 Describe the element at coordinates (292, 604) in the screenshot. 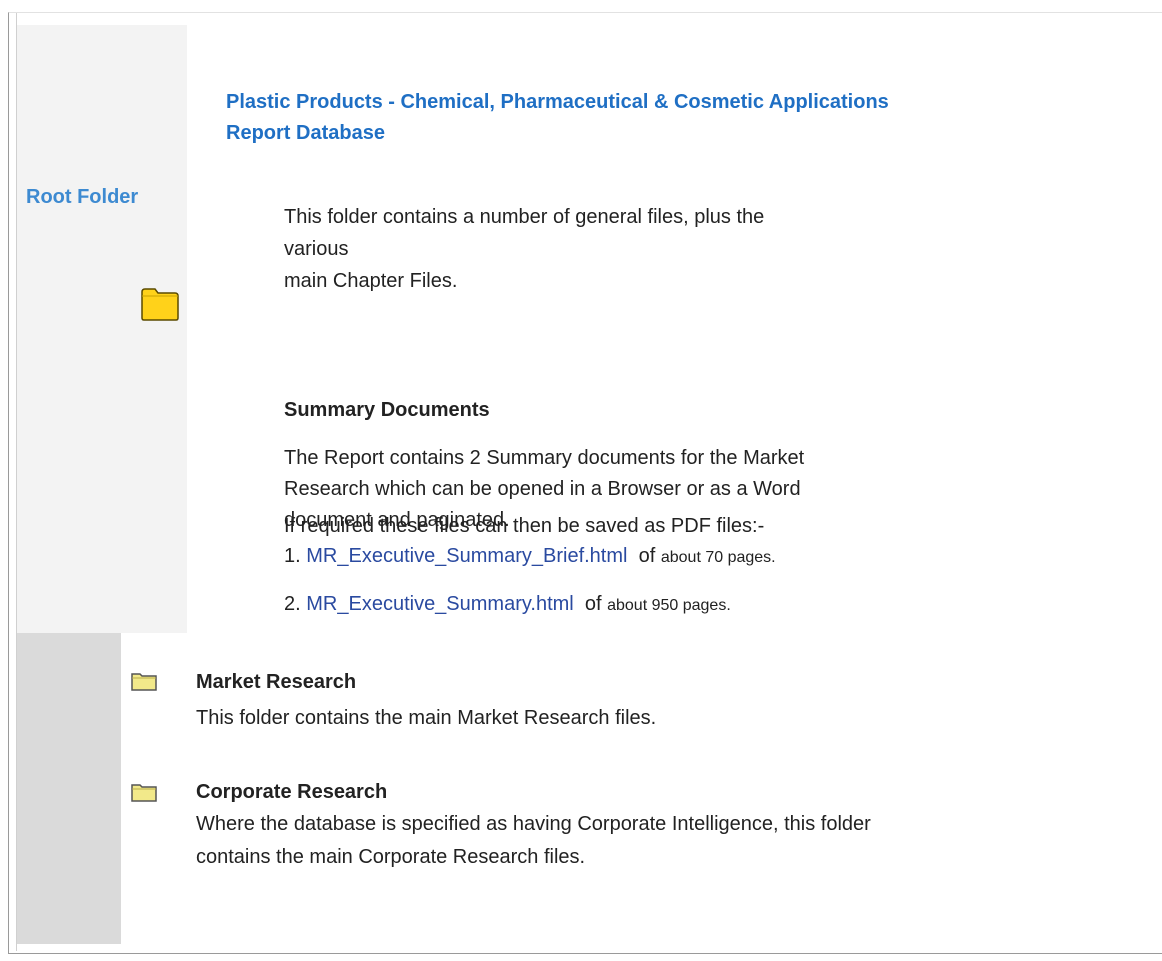

I see `list-number: 2.` at that location.